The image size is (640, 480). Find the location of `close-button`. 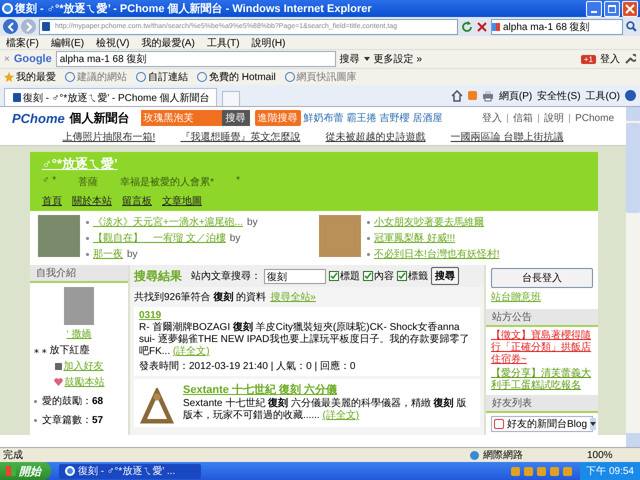

close-button is located at coordinates (630, 8).